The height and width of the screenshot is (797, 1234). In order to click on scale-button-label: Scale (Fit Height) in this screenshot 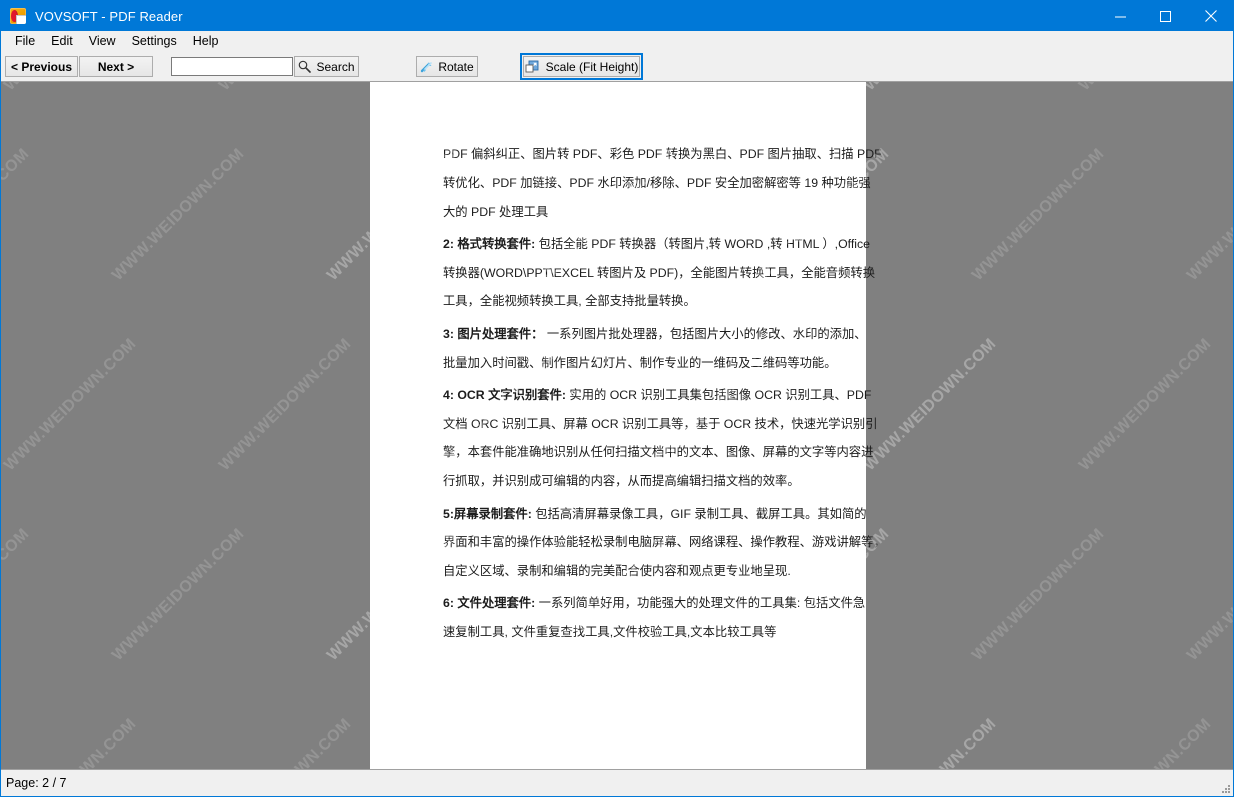, I will do `click(592, 66)`.